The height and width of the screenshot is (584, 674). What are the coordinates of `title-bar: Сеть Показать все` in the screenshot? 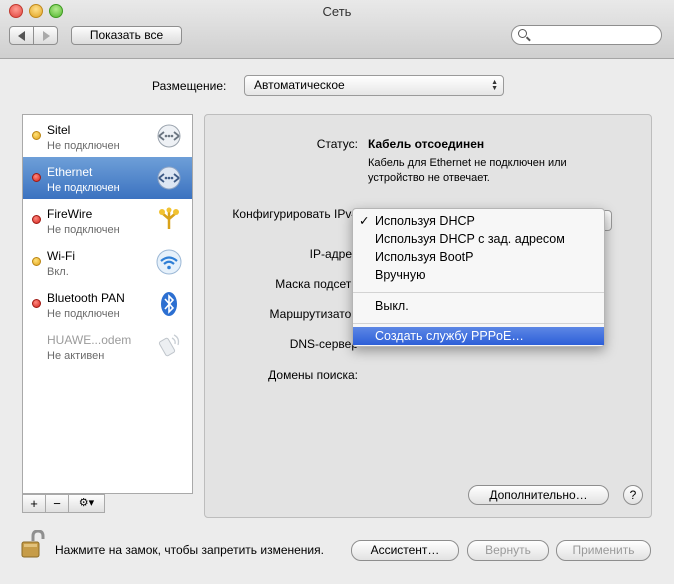 It's located at (337, 29).